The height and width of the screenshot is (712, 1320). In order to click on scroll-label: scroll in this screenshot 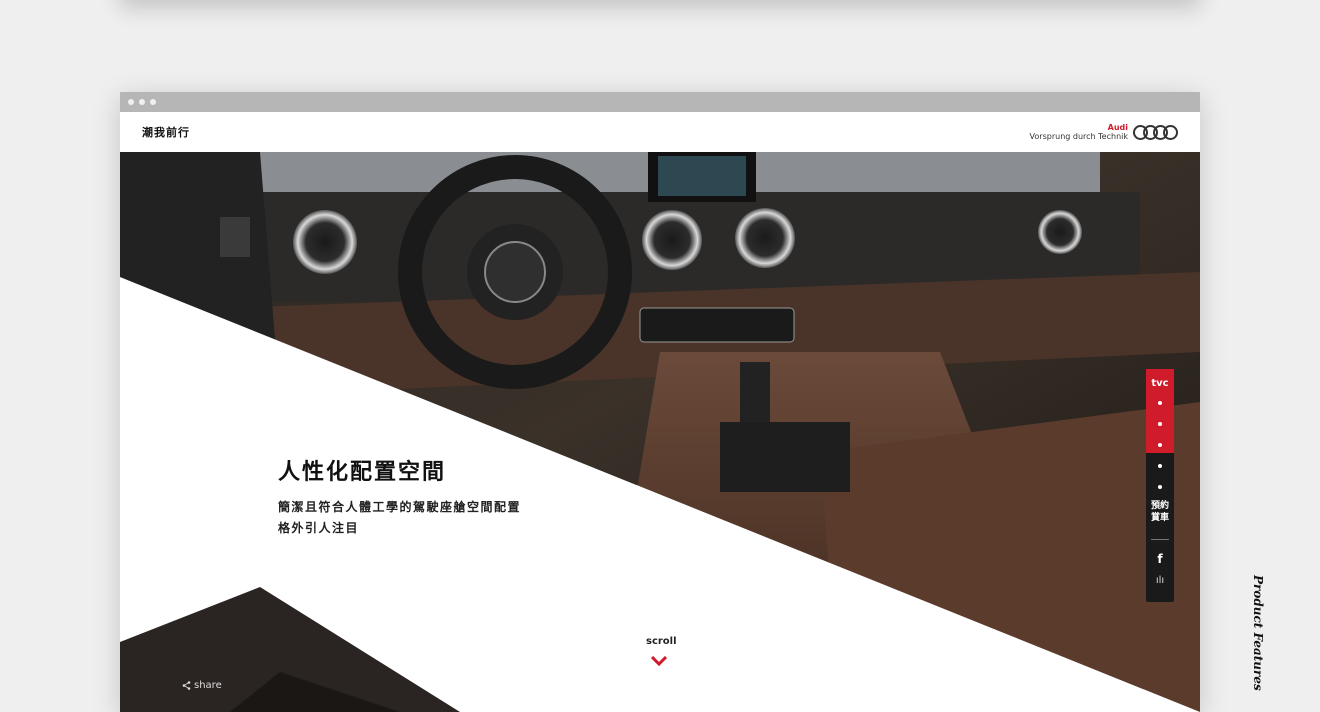, I will do `click(661, 641)`.